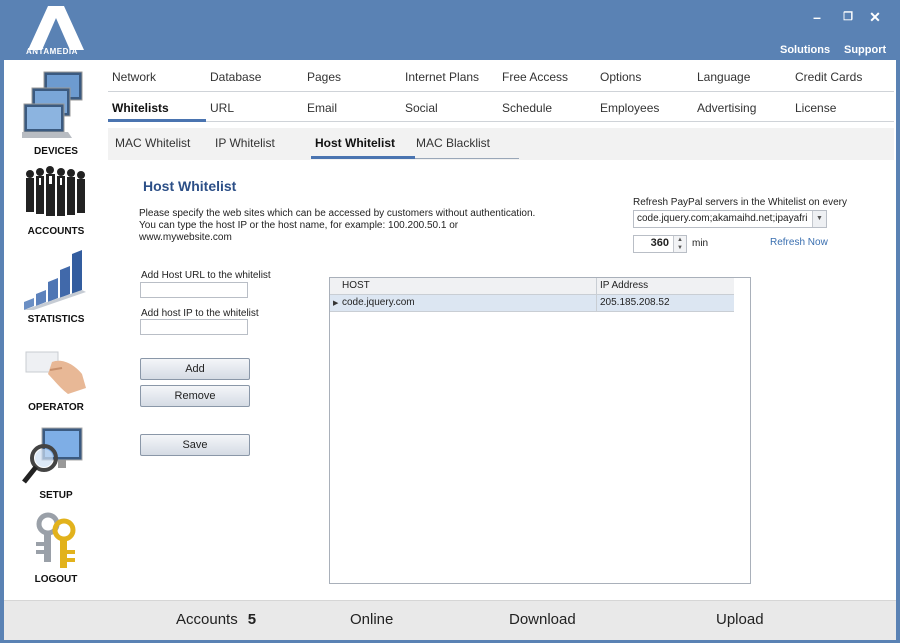 The height and width of the screenshot is (643, 900). I want to click on refresh-interval-stepper: 360 ▲ ▼, so click(660, 244).